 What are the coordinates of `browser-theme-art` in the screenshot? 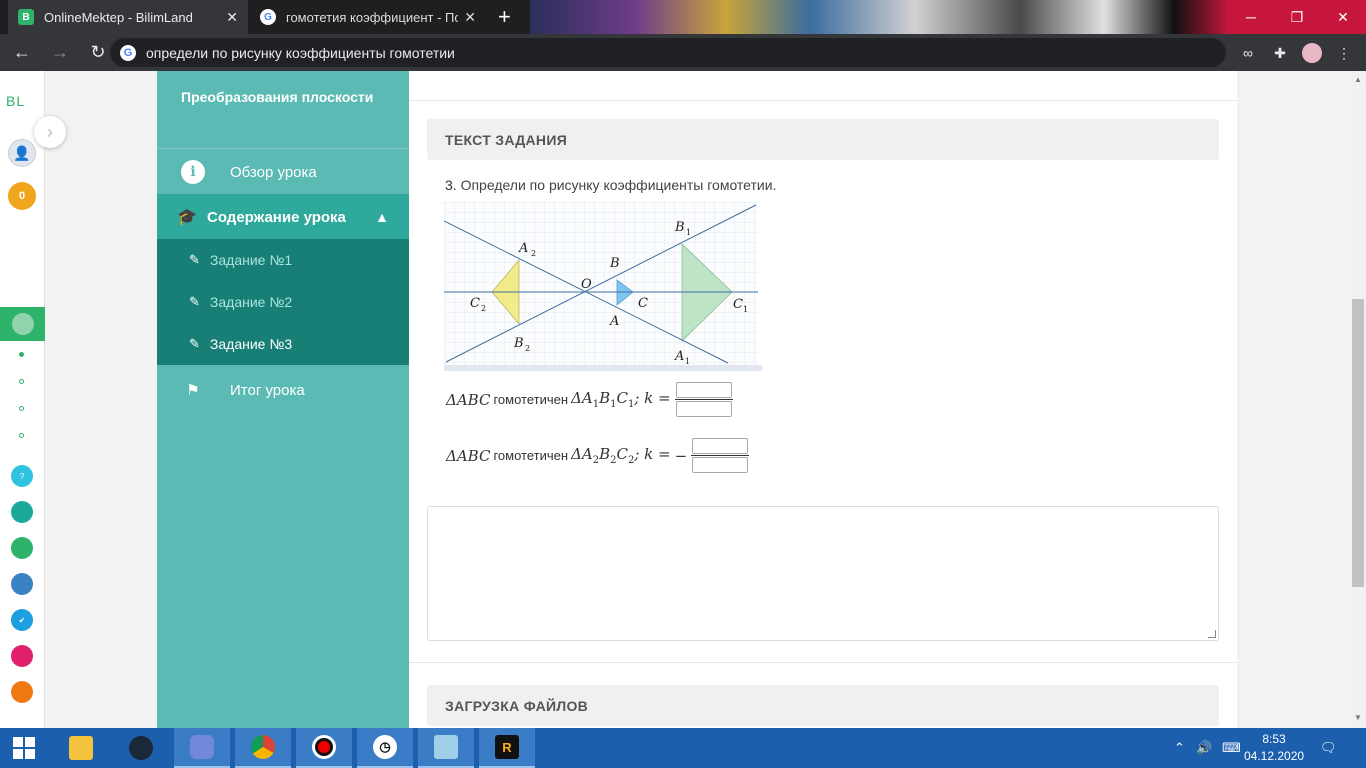 It's located at (880, 17).